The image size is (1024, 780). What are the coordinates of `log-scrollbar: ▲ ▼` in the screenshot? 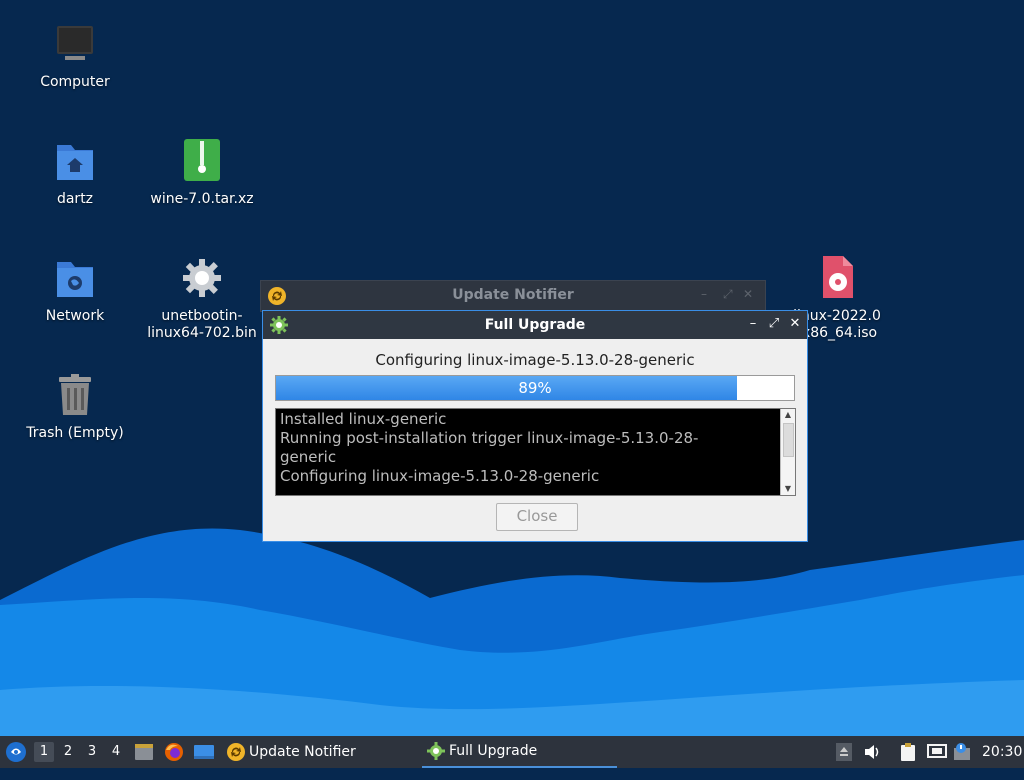 It's located at (787, 452).